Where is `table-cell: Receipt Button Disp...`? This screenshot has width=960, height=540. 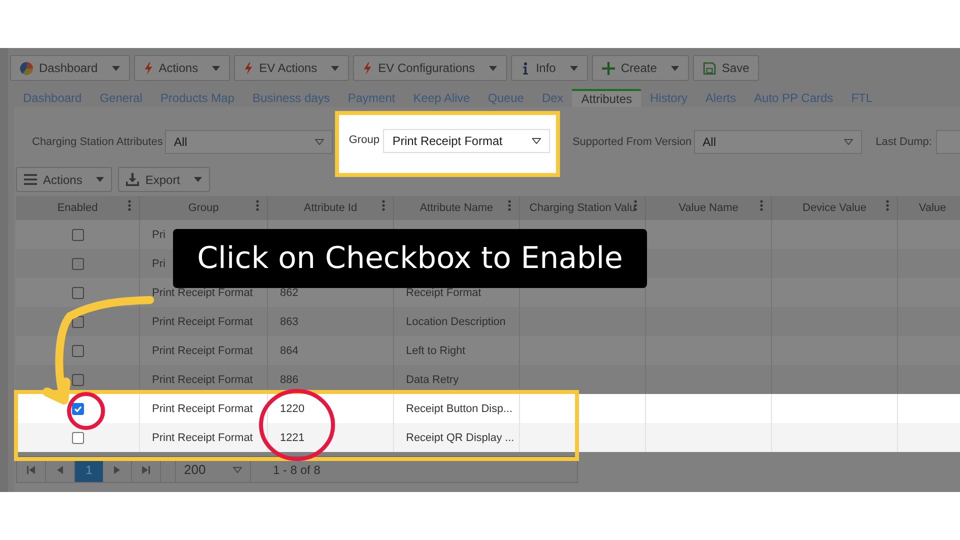
table-cell: Receipt Button Disp... is located at coordinates (459, 408).